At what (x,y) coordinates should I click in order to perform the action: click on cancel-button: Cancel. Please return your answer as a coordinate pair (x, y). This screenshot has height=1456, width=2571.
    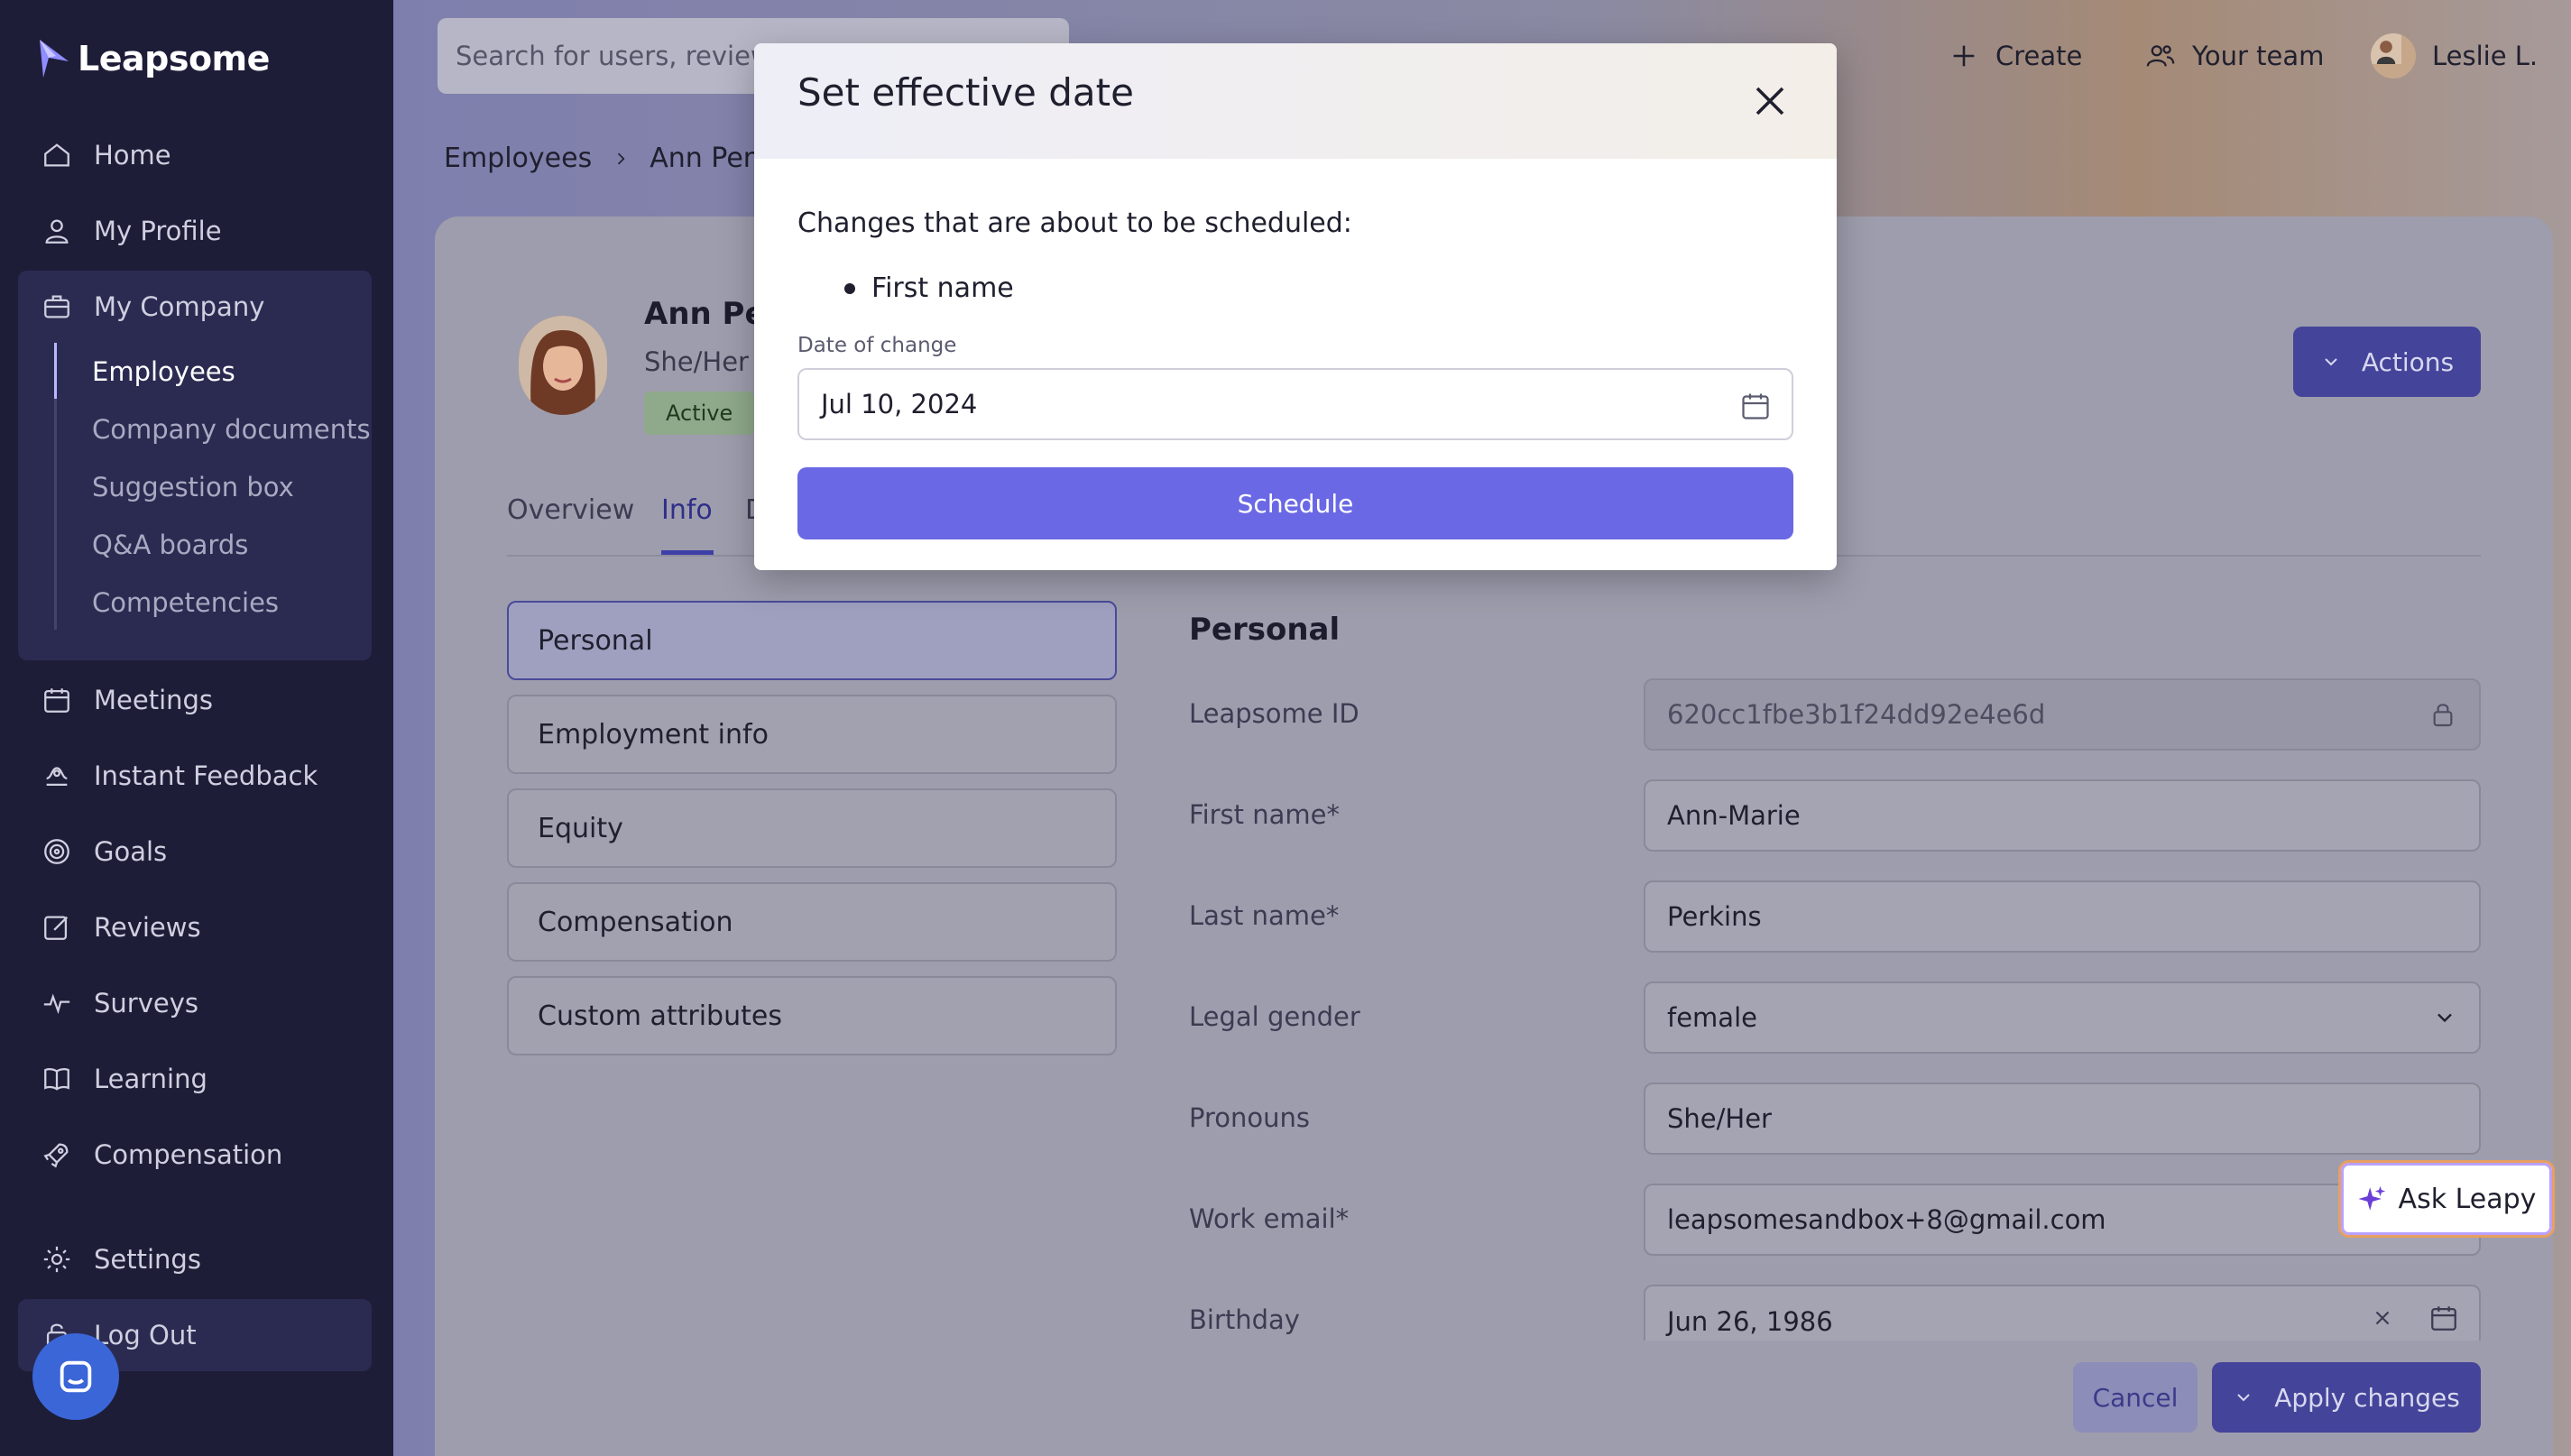
    Looking at the image, I should click on (2136, 1397).